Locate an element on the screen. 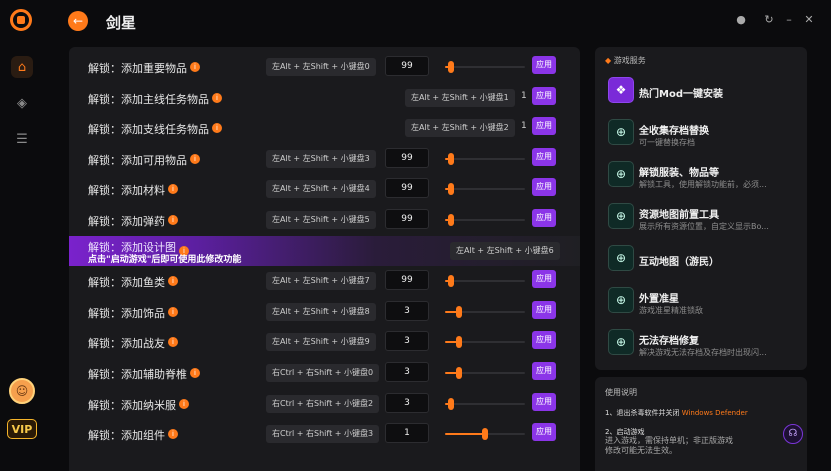 The image size is (831, 471). mod-row: 解锁：添加鱼类 i 左Alt + 左Shift + 小键盘7 99 应用 is located at coordinates (324, 281).